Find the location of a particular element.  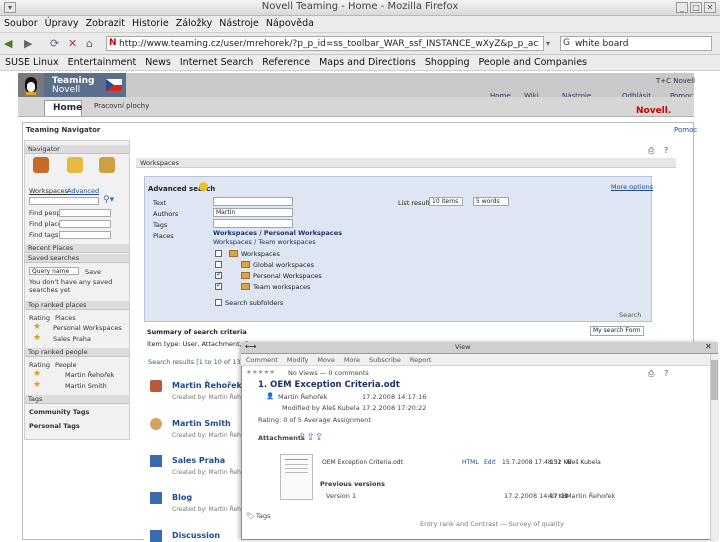

menu-file: Soubor is located at coordinates (20, 22).